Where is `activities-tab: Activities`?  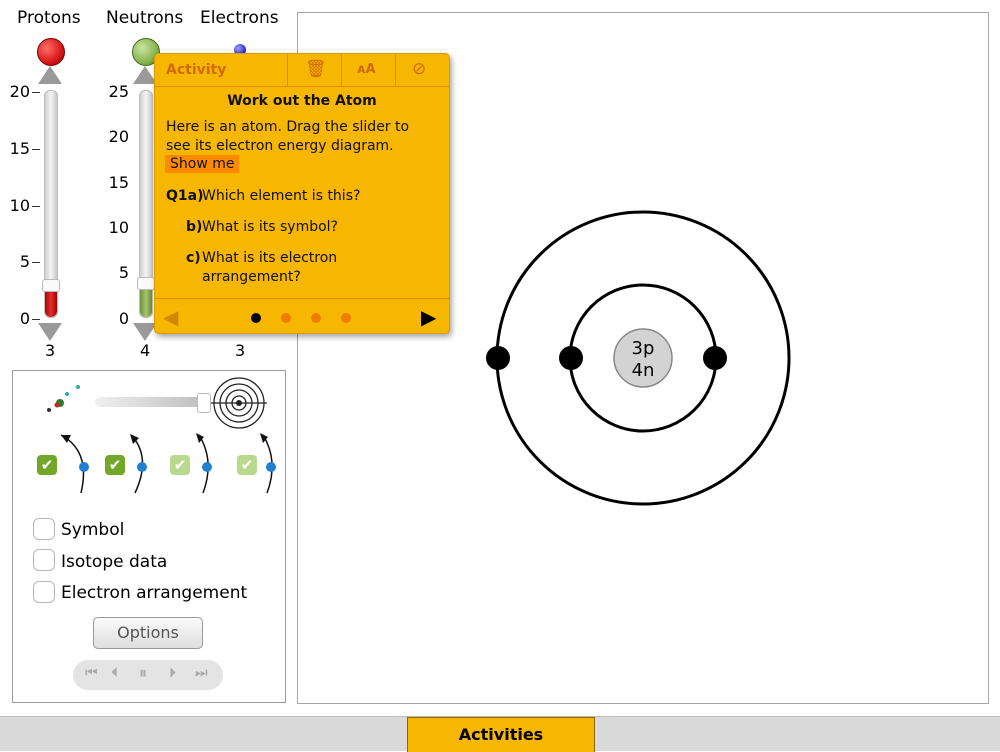 activities-tab: Activities is located at coordinates (501, 734).